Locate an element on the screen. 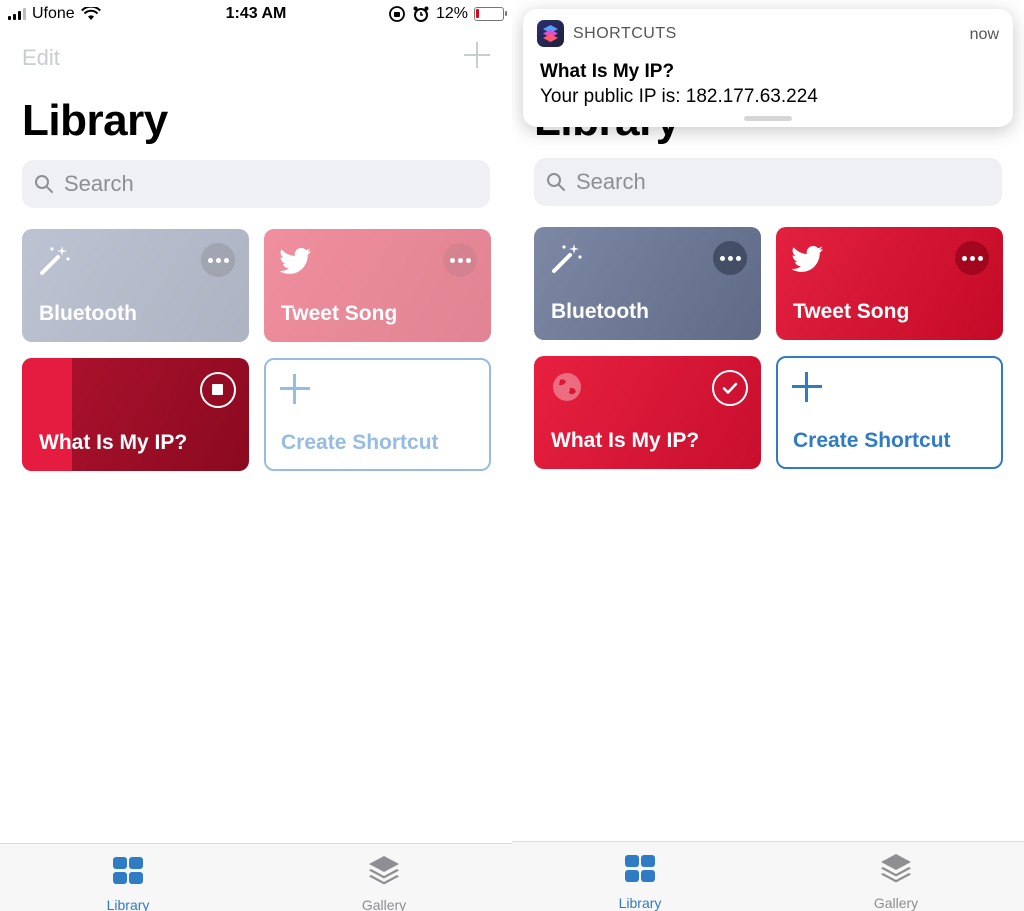  shortcuts-app-icon is located at coordinates (550, 33).